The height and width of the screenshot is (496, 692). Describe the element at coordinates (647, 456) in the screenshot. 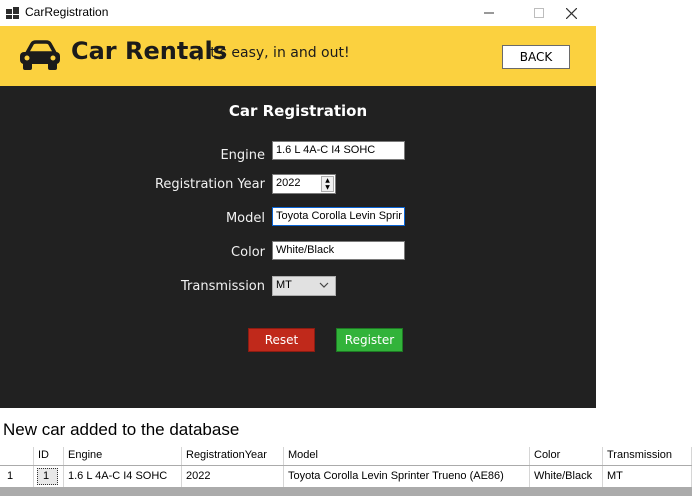

I see `column-header-transmission: Transmission` at that location.